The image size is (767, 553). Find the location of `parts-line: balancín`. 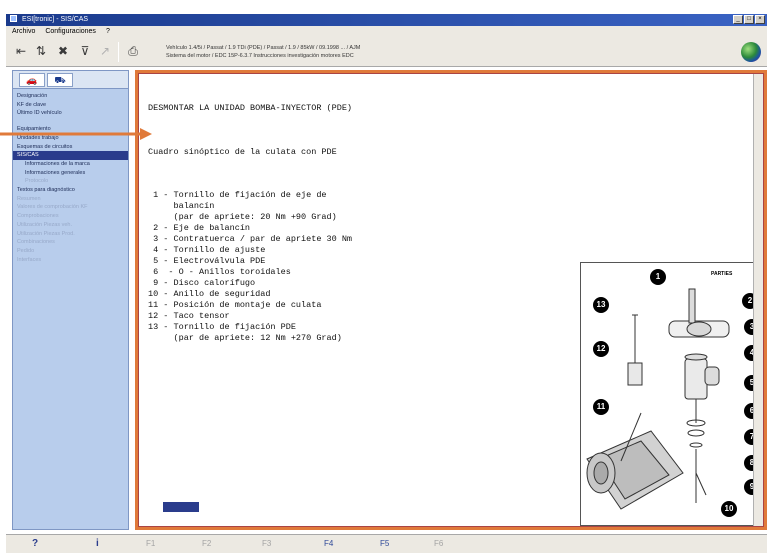

parts-line: balancín is located at coordinates (181, 206).